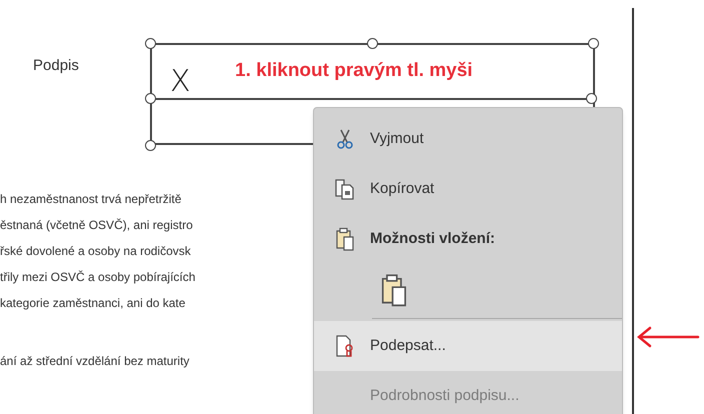 Image resolution: width=704 pixels, height=414 pixels. What do you see at coordinates (93, 303) in the screenshot?
I see `paragraph-line: kategorie zaměstnanci, ani do kate` at bounding box center [93, 303].